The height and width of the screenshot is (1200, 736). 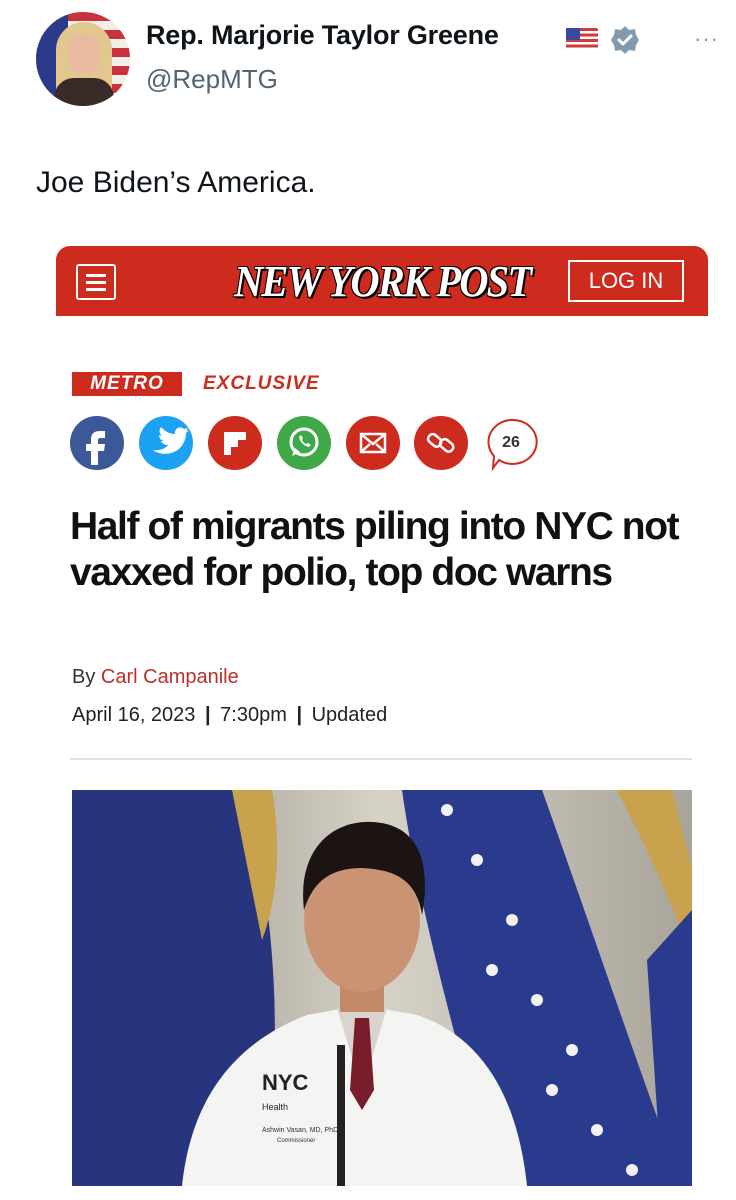 I want to click on login-button: LOG IN, so click(x=626, y=281).